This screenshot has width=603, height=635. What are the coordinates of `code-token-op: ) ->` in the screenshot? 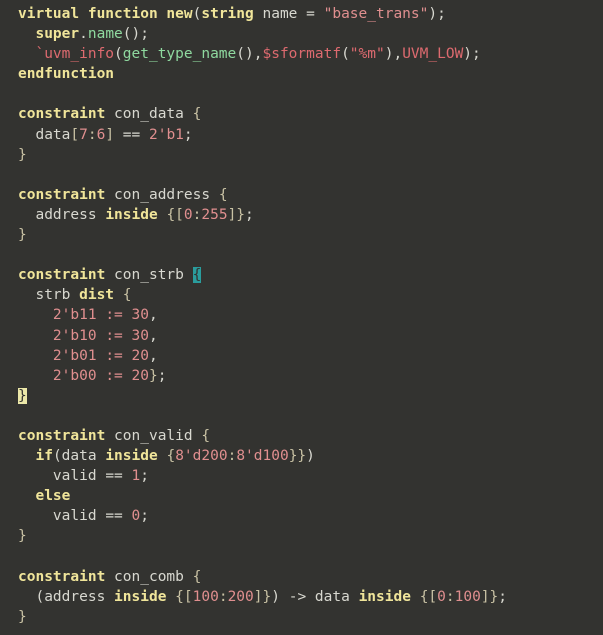 It's located at (293, 596).